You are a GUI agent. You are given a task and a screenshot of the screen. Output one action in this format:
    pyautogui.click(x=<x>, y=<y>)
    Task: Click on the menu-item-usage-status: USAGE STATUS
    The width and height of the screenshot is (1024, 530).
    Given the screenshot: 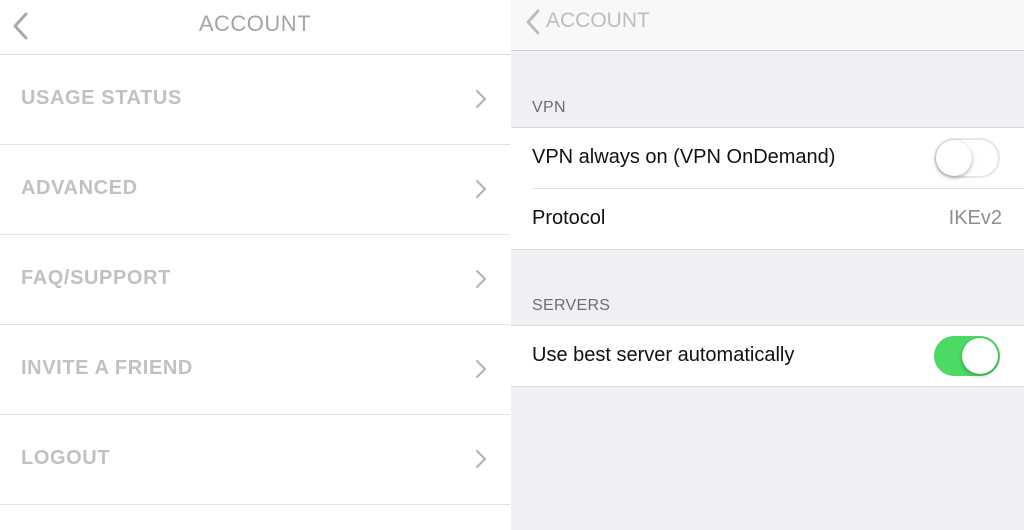 What is the action you would take?
    pyautogui.click(x=255, y=100)
    